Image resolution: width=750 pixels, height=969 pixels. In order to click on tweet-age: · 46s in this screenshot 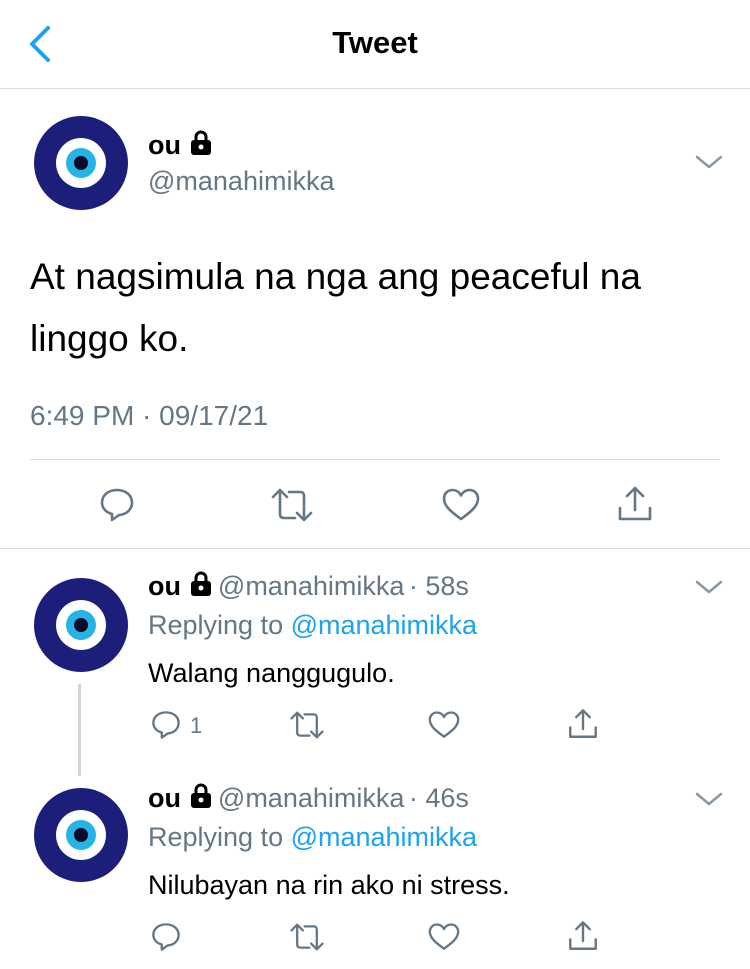, I will do `click(438, 798)`.